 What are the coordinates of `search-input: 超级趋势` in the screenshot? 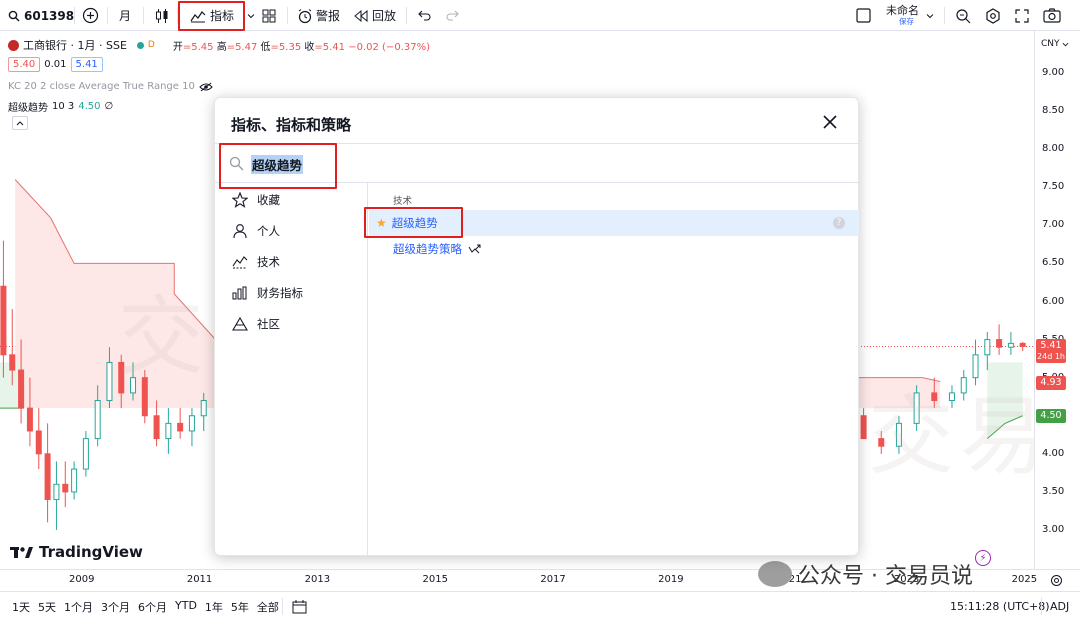 It's located at (277, 164).